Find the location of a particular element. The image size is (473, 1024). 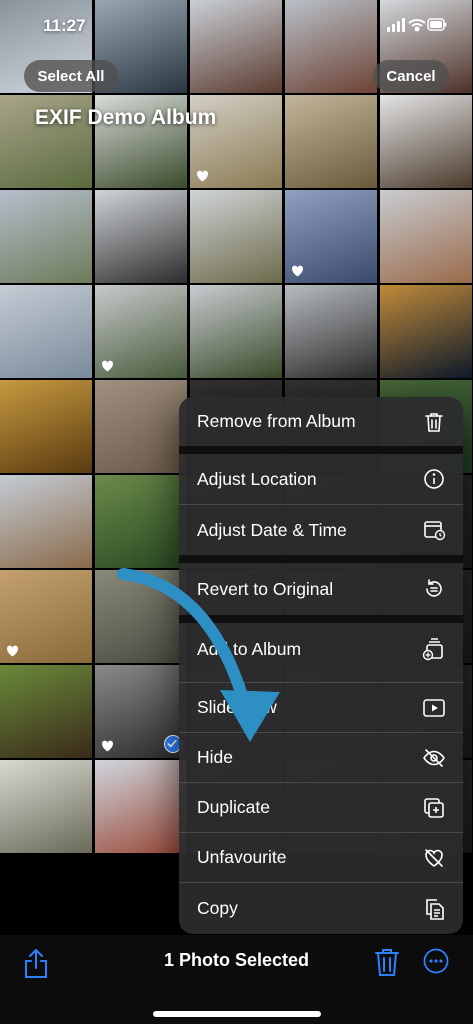

copy-icon is located at coordinates (435, 909).